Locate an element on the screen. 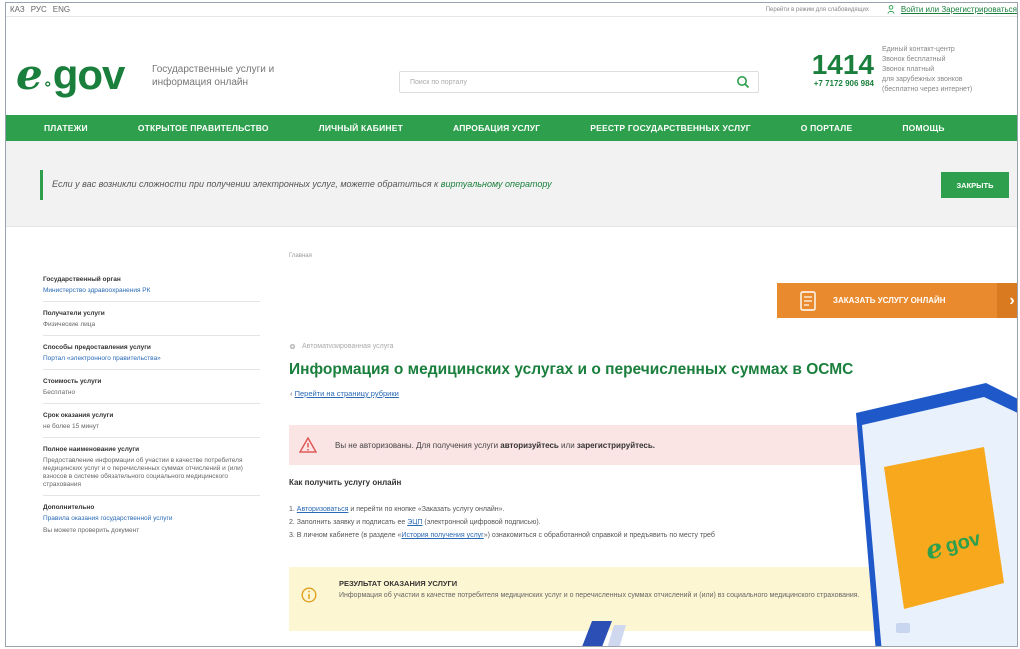 This screenshot has height=649, width=1020. low-vision-link: Перейти в режим для слабовидящих is located at coordinates (817, 10).